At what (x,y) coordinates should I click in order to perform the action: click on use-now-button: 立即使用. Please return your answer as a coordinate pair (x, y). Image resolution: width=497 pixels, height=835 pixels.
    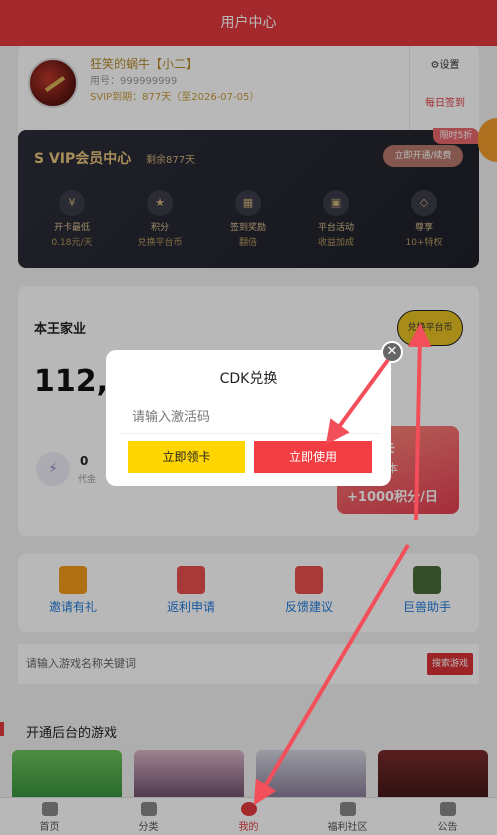
    Looking at the image, I should click on (313, 457).